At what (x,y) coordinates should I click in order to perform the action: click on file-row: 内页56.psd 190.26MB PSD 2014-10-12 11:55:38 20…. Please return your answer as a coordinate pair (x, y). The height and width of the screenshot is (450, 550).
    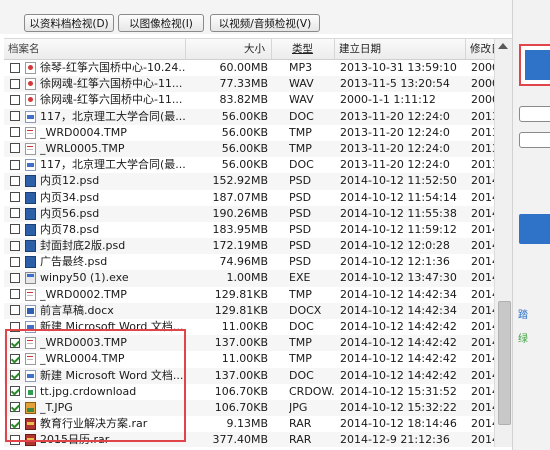
    Looking at the image, I should click on (254, 213).